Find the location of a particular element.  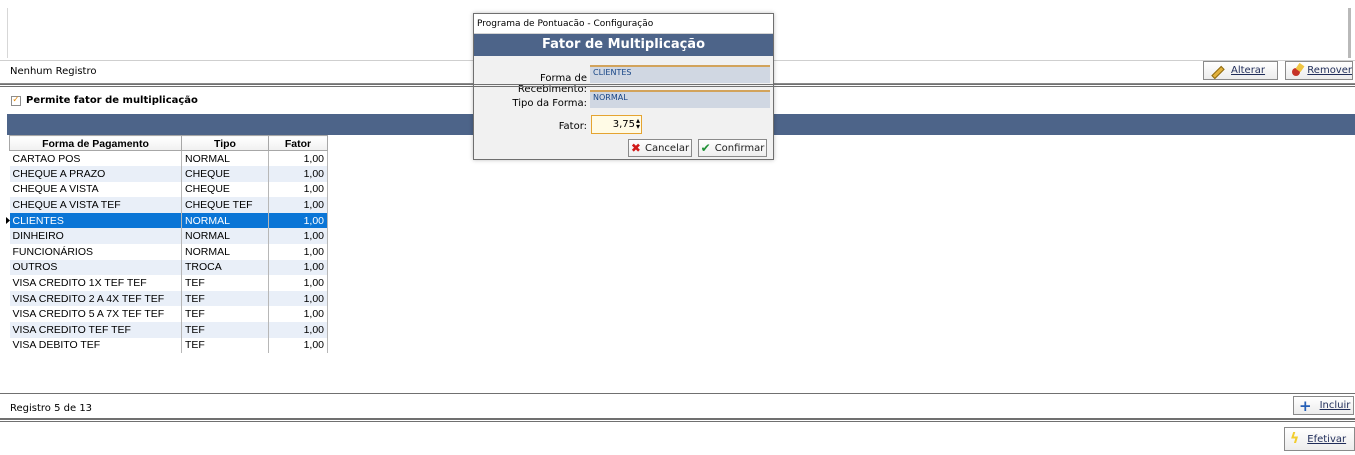

confirm-label: Confirmar is located at coordinates (739, 148).